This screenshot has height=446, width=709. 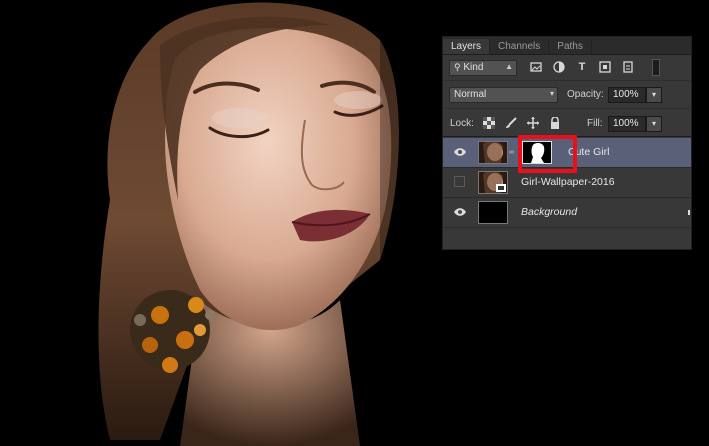 What do you see at coordinates (627, 124) in the screenshot?
I see `fill-input: 100%` at bounding box center [627, 124].